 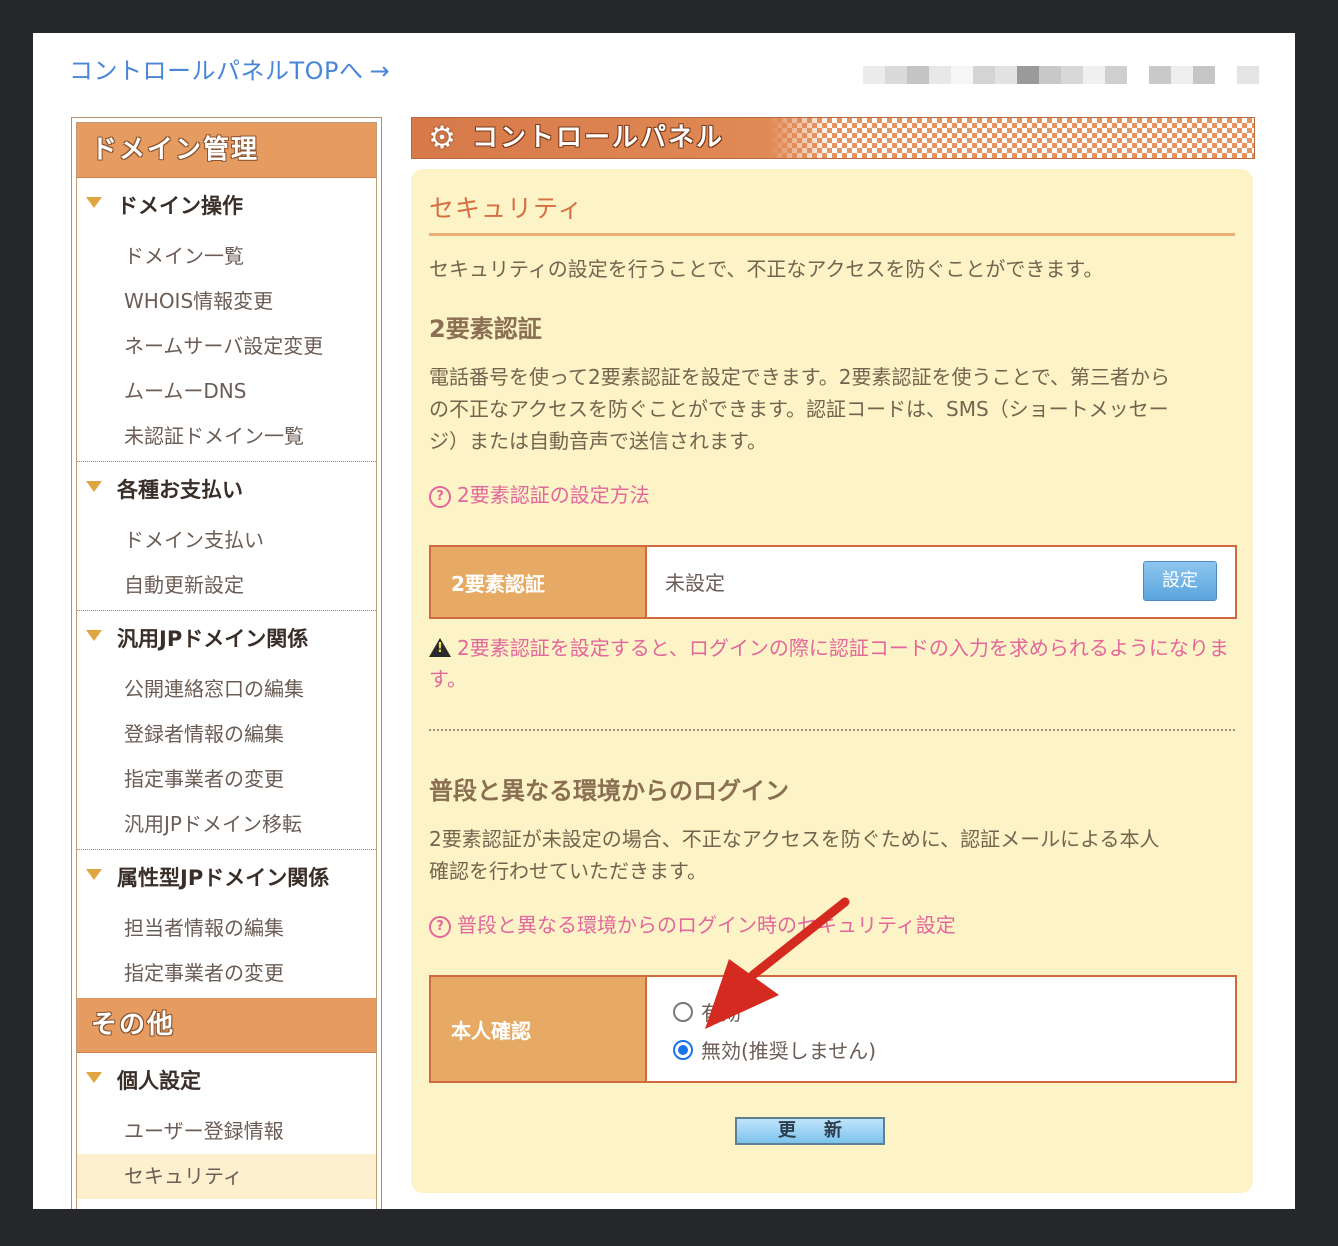 What do you see at coordinates (226, 1025) in the screenshot?
I see `sidebar-header-other: その他` at bounding box center [226, 1025].